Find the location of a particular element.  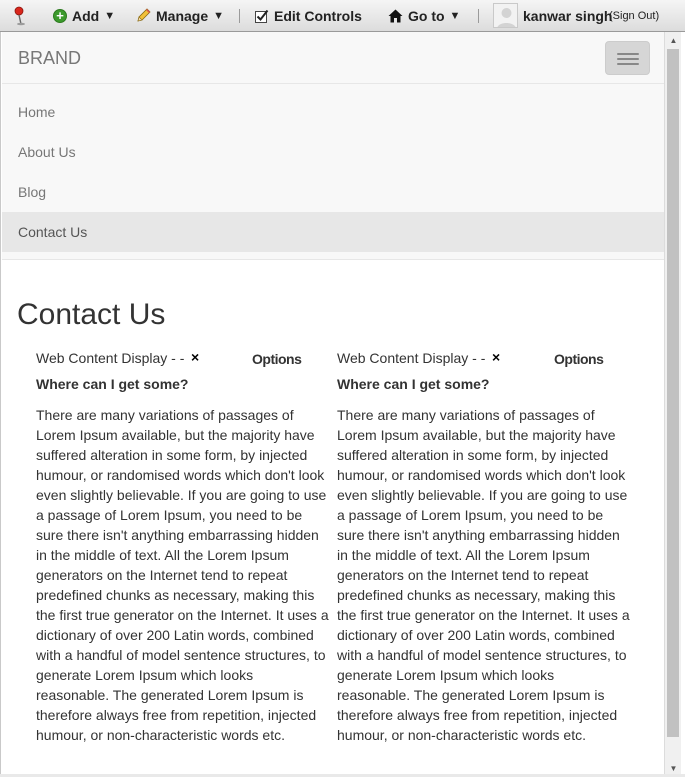

user-name-link: kanwar singh is located at coordinates (567, 16).